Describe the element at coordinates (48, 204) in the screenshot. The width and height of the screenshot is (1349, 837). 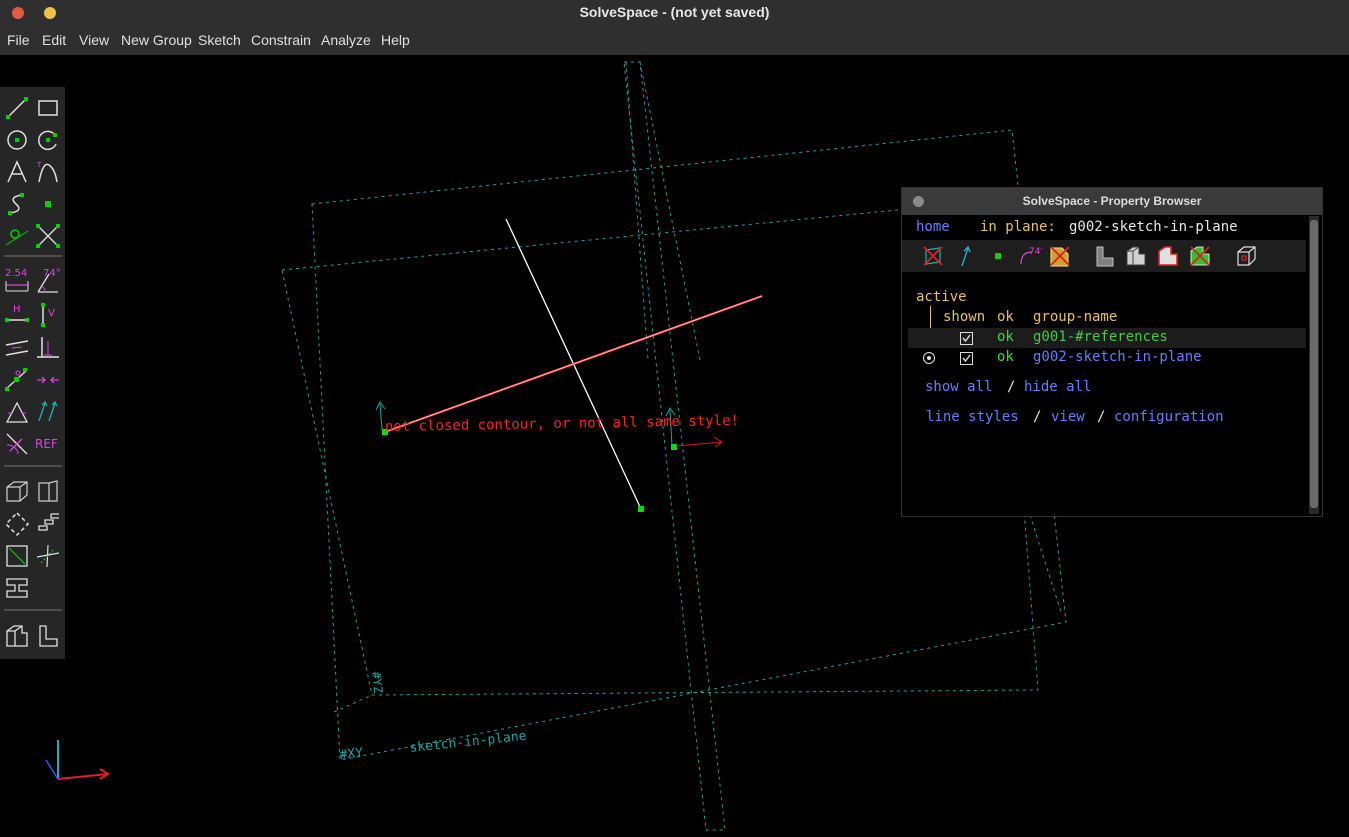
I see `point-icon` at that location.